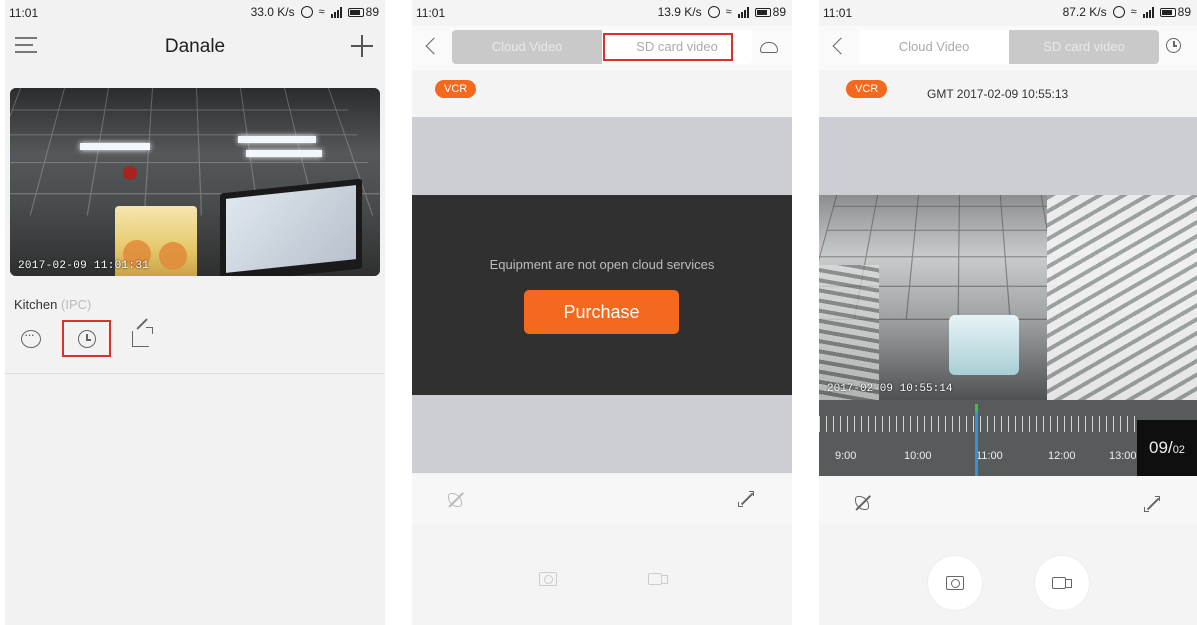  What do you see at coordinates (362, 46) in the screenshot?
I see `plus-icon` at bounding box center [362, 46].